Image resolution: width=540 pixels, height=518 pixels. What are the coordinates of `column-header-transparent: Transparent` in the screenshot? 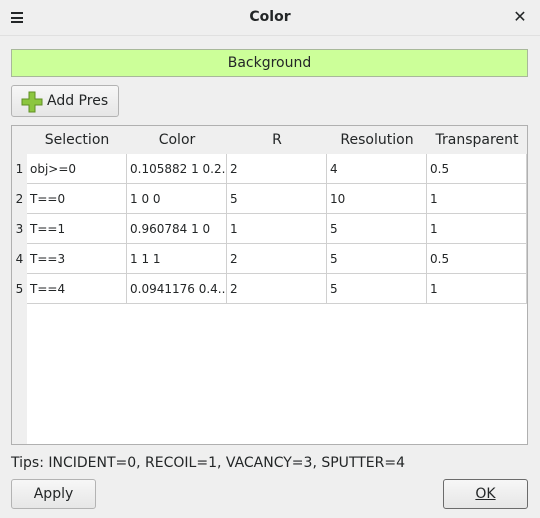 It's located at (477, 140).